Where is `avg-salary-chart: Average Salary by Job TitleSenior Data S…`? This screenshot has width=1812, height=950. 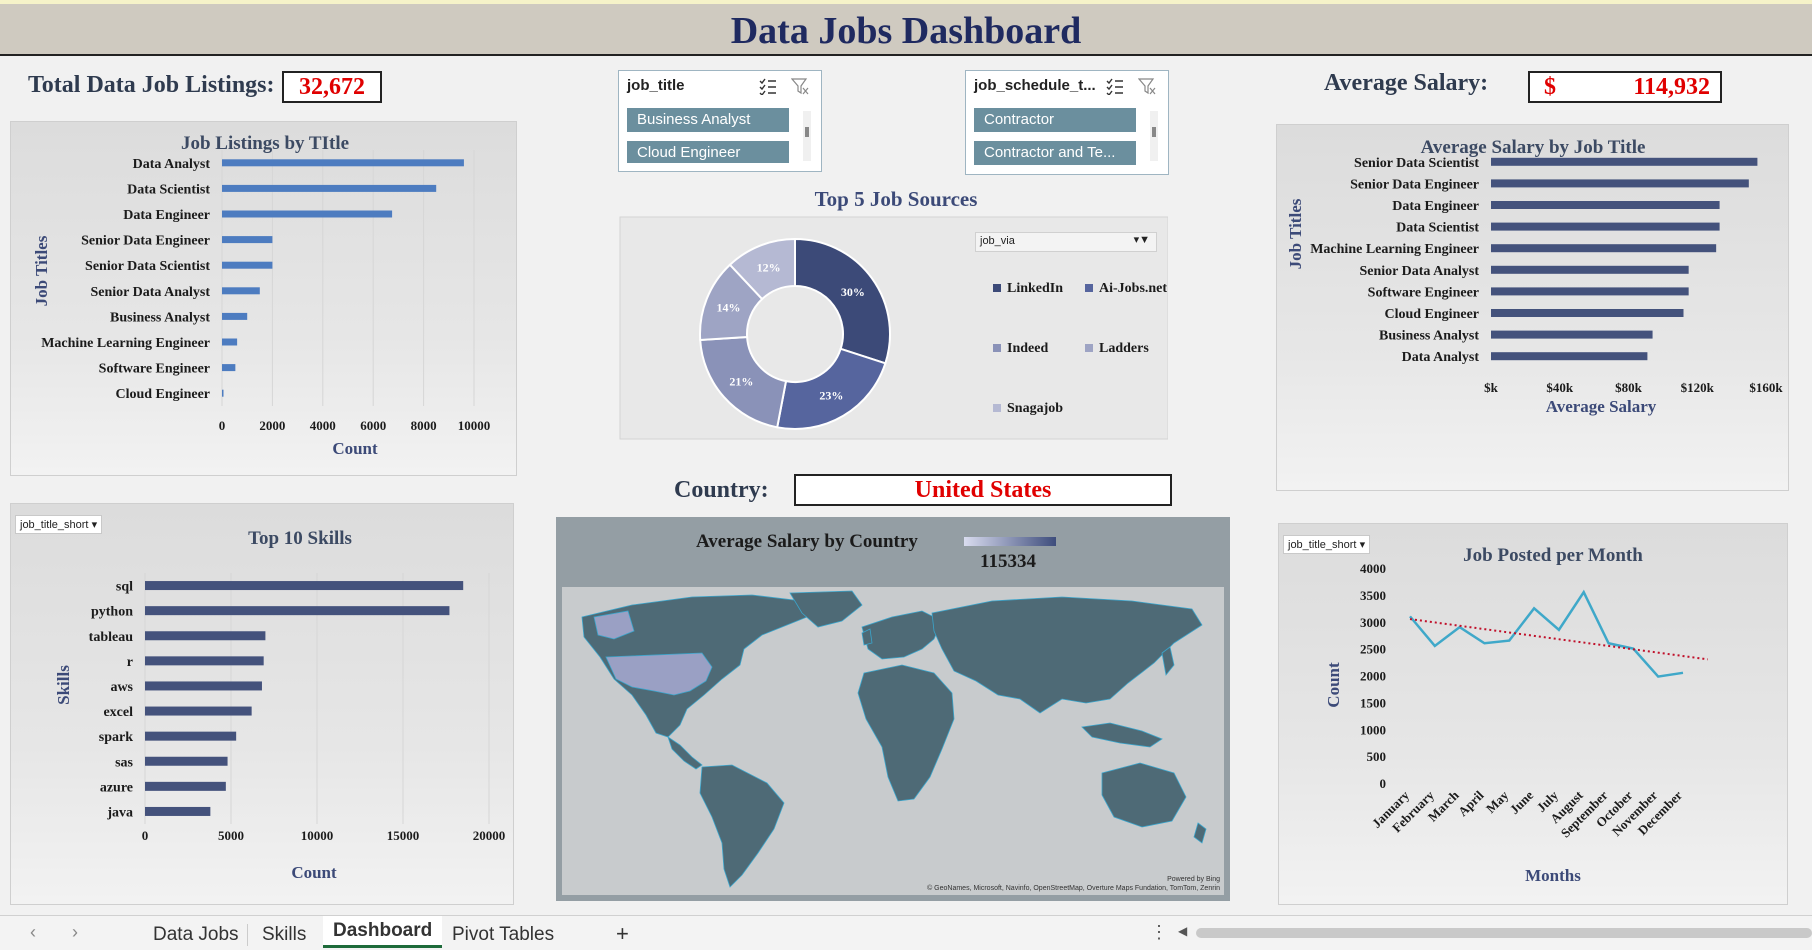 avg-salary-chart: Average Salary by Job TitleSenior Data S… is located at coordinates (1534, 276).